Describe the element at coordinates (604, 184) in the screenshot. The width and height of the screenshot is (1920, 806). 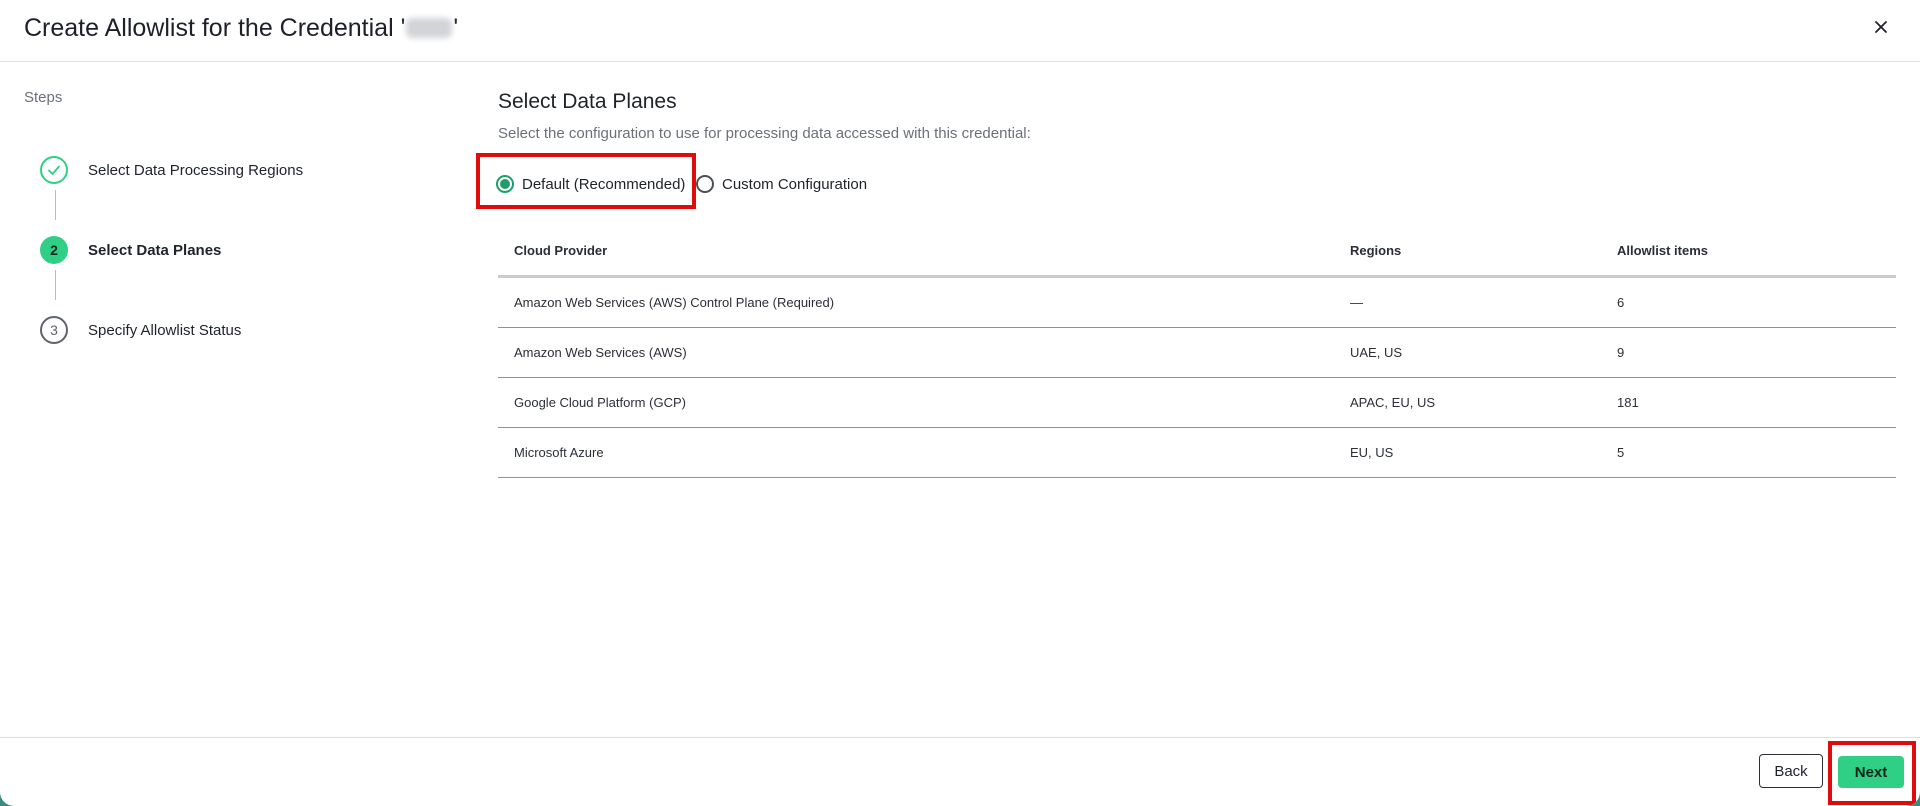
I see `radio-label: Default (Recommended)` at that location.